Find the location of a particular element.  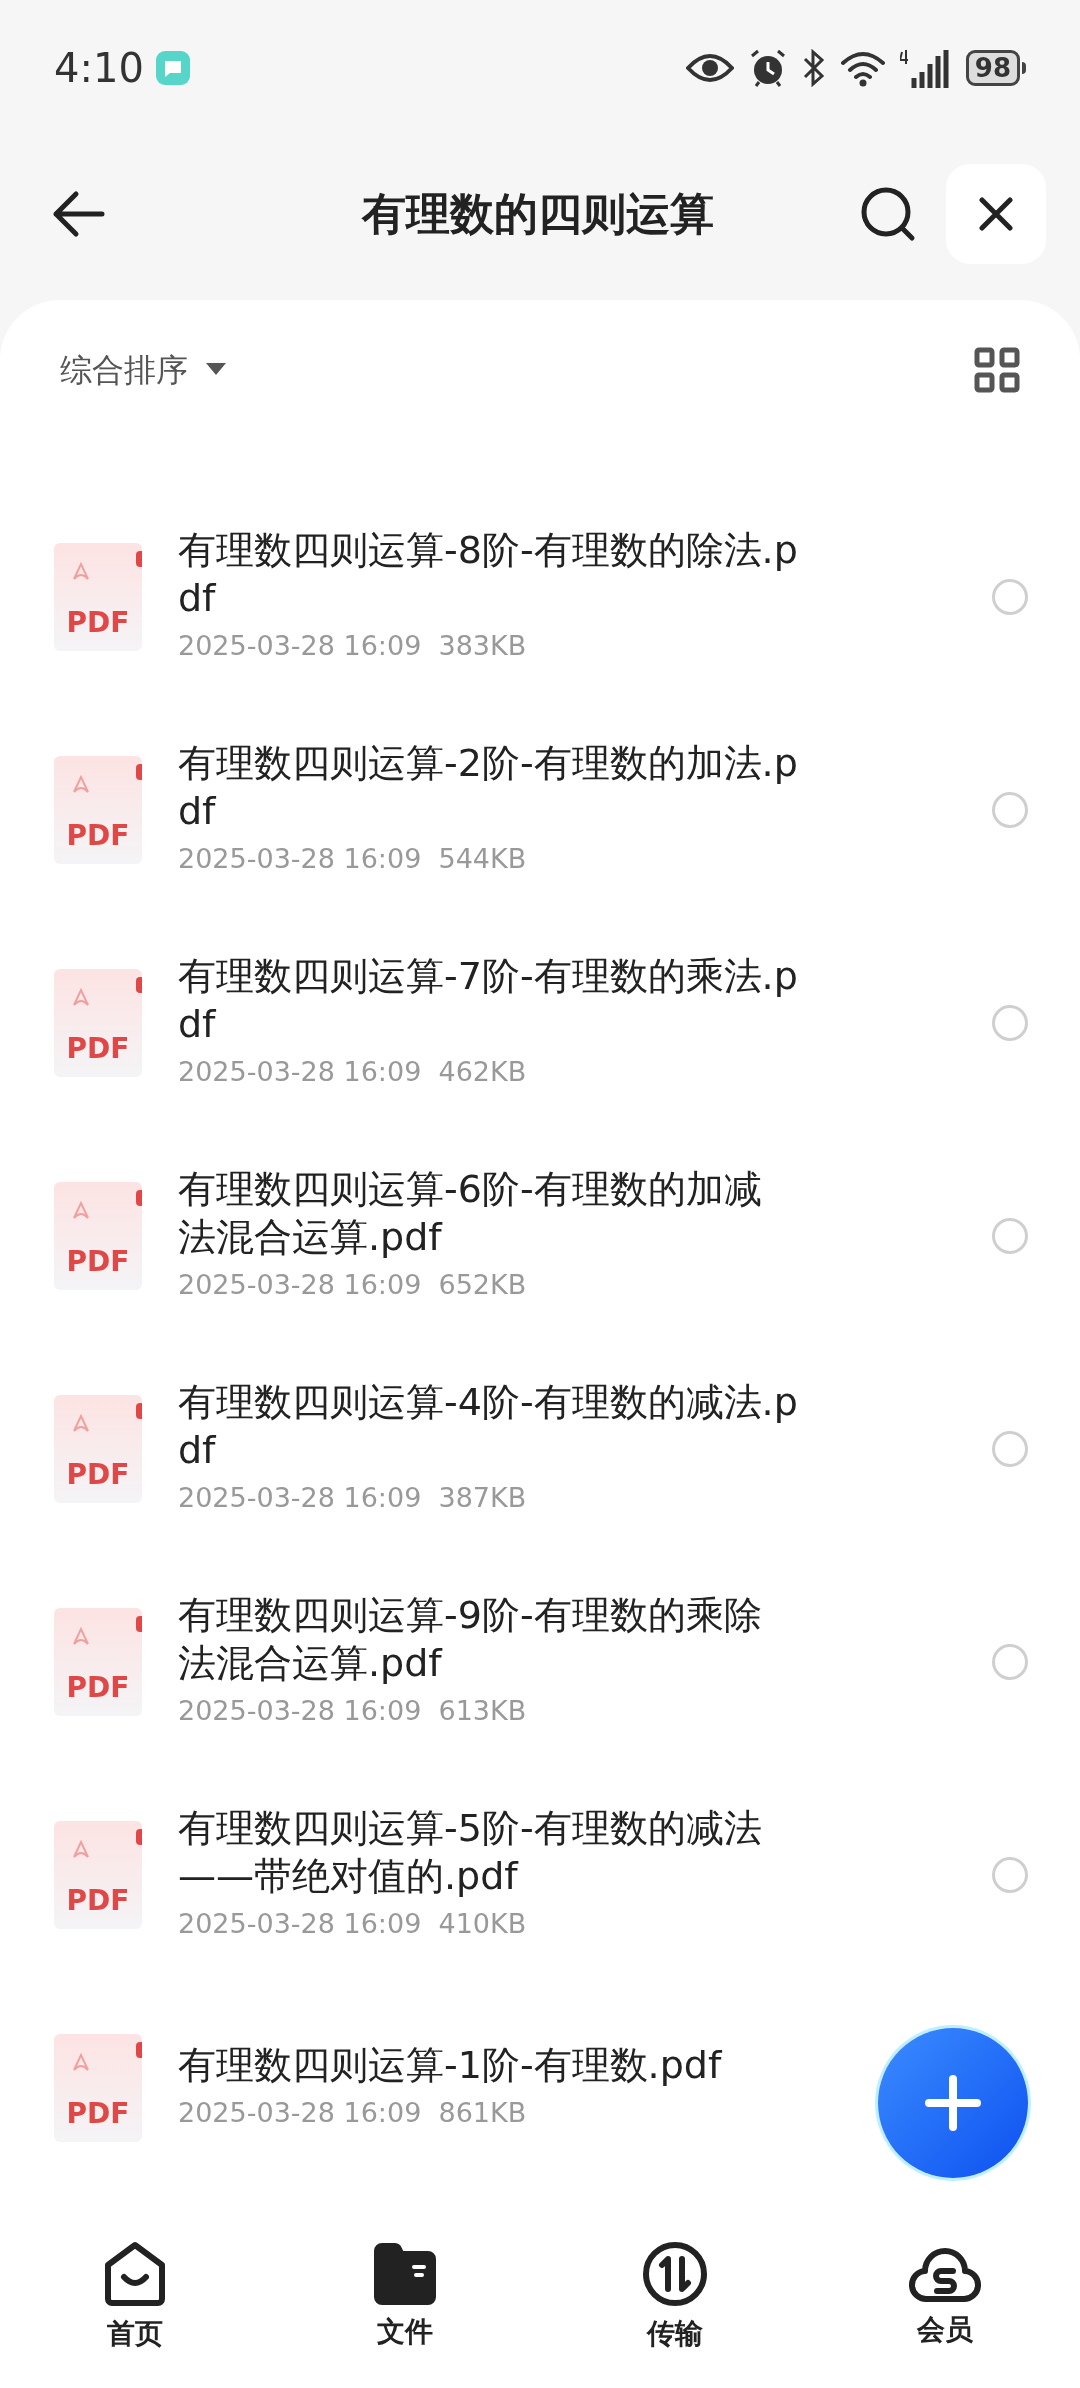

bluetooth-icon is located at coordinates (813, 68).